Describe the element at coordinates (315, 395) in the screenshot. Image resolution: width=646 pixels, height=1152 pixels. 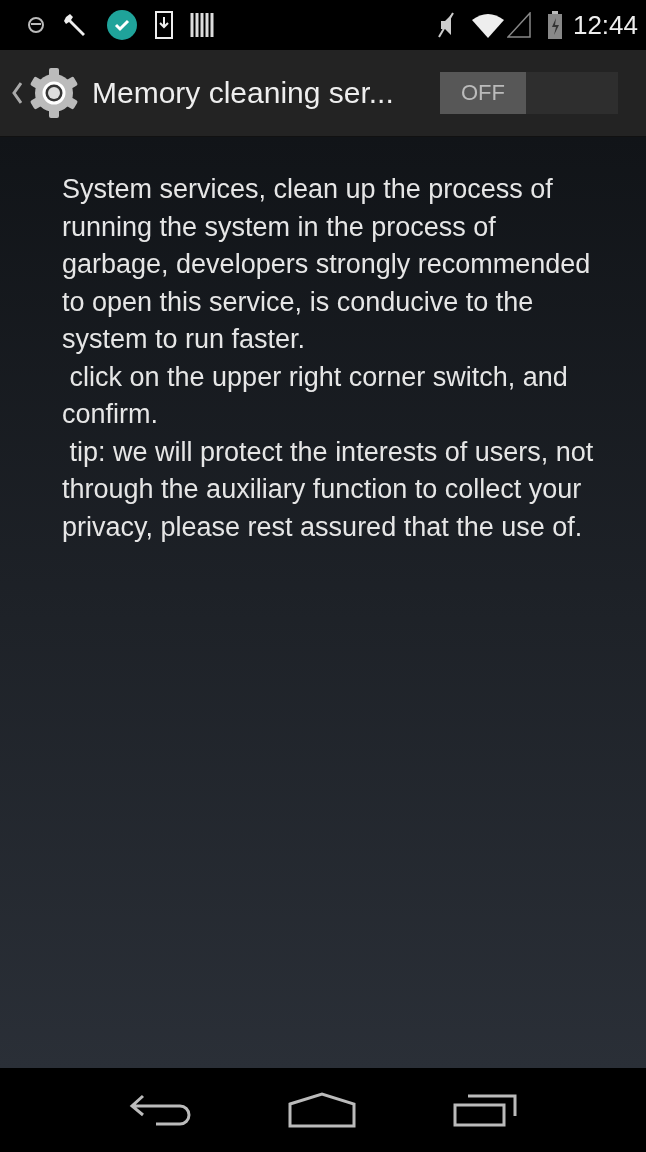
I see `description-paragraph: click on the upper right corner switch, and confirm.` at that location.